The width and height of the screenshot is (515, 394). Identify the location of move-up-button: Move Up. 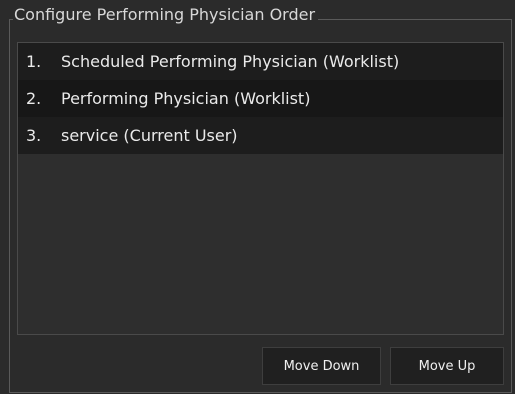
(447, 366).